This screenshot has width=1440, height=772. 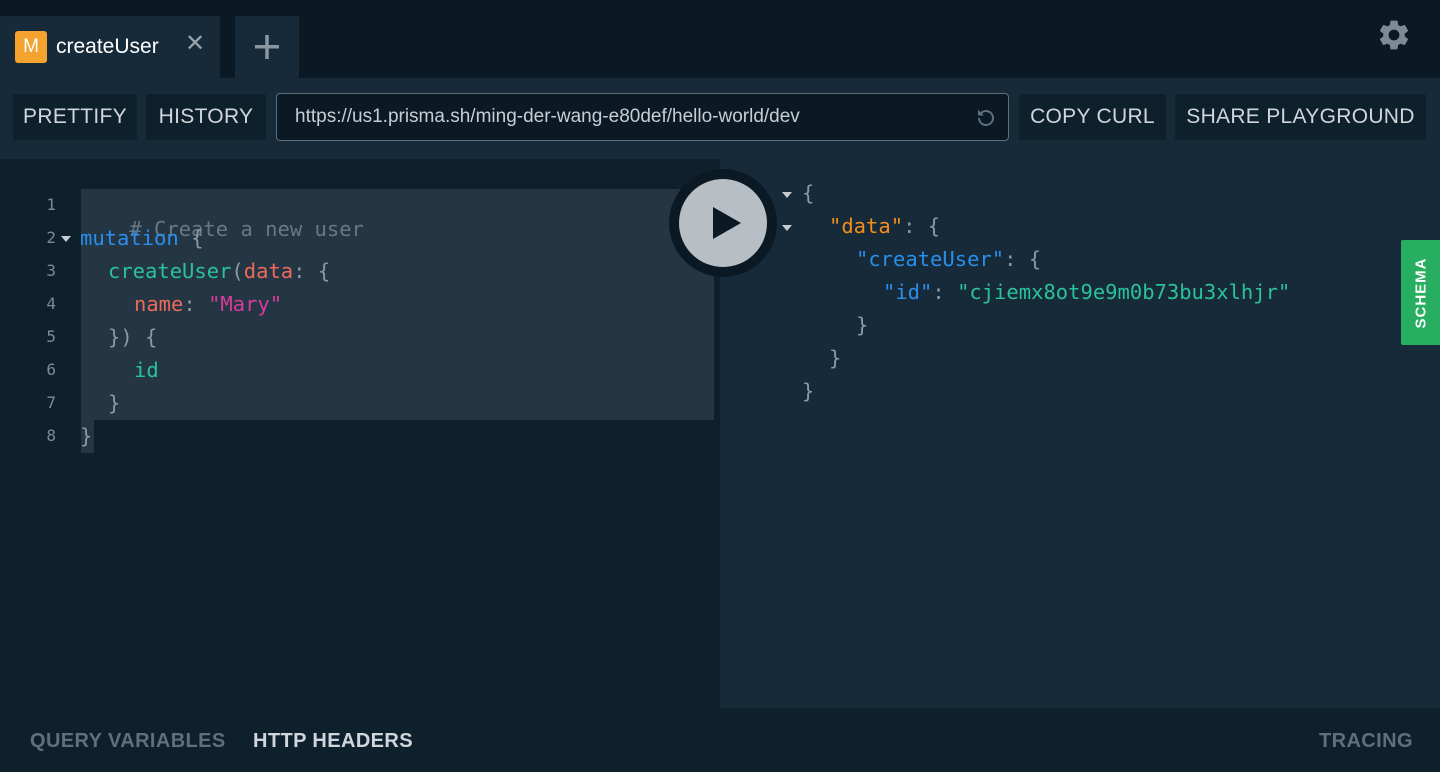 I want to click on code-line-8: }, so click(x=86, y=436).